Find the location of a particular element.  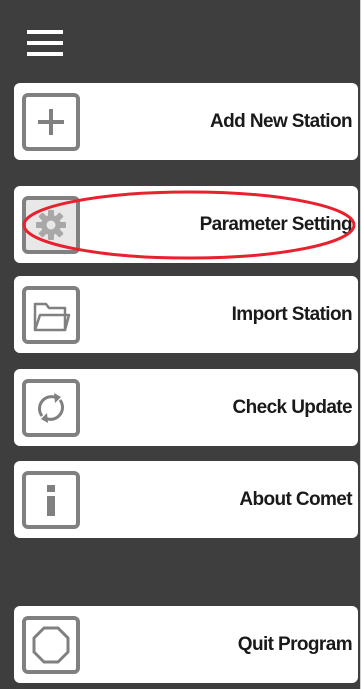

import-station-label: Import Station is located at coordinates (292, 314).